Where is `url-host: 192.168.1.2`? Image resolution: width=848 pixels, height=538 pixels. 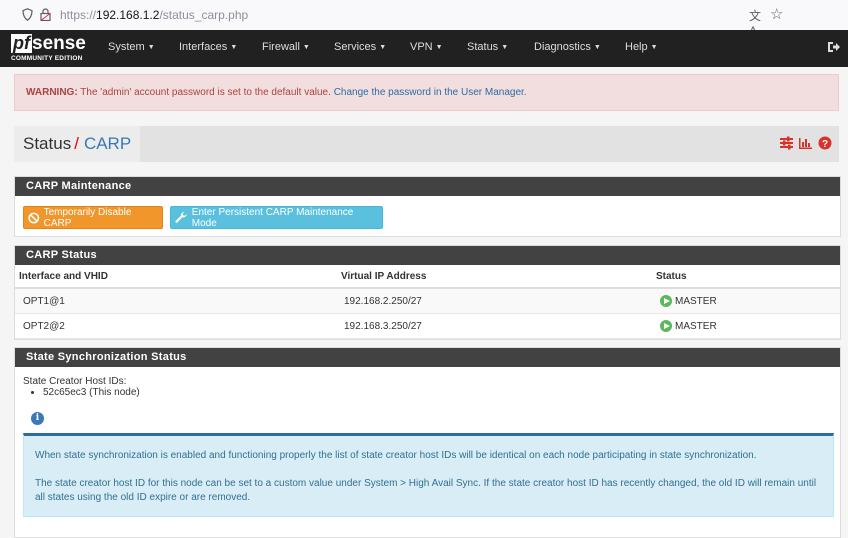
url-host: 192.168.1.2 is located at coordinates (128, 15).